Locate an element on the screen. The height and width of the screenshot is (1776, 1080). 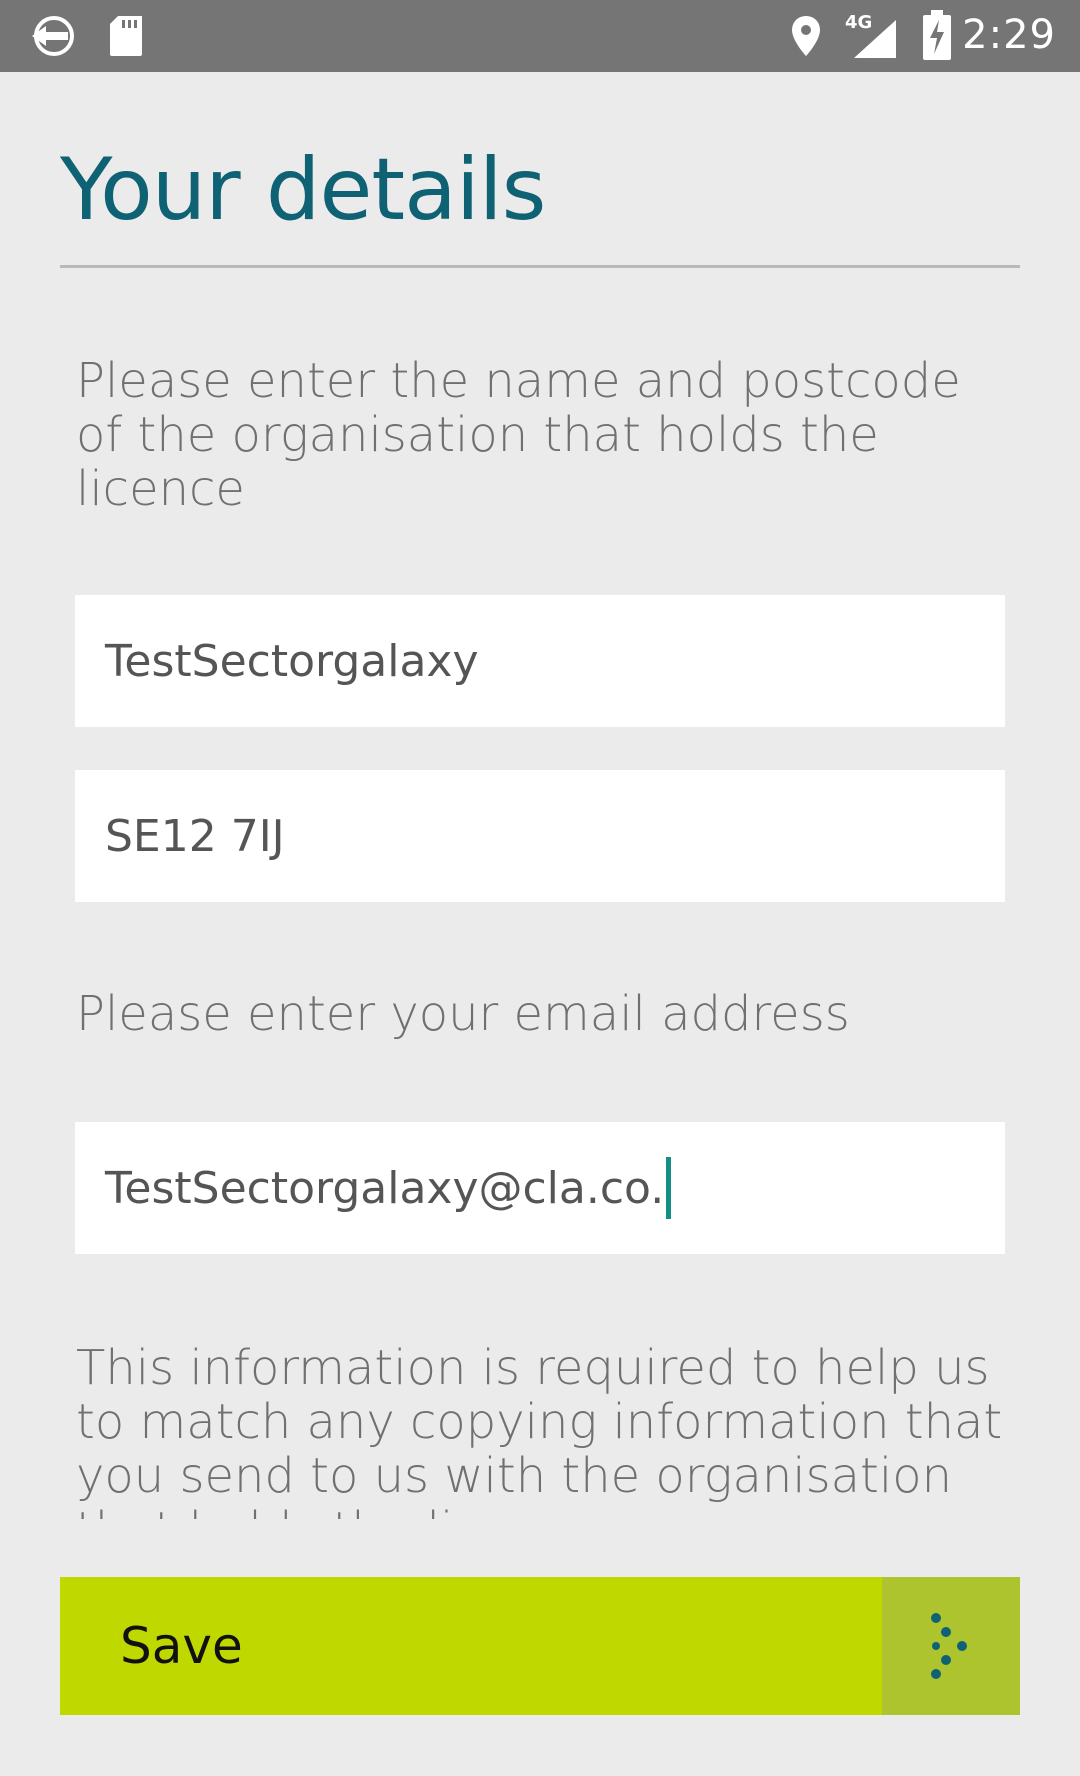
postcode-value: SE12 7IJ is located at coordinates (195, 836).